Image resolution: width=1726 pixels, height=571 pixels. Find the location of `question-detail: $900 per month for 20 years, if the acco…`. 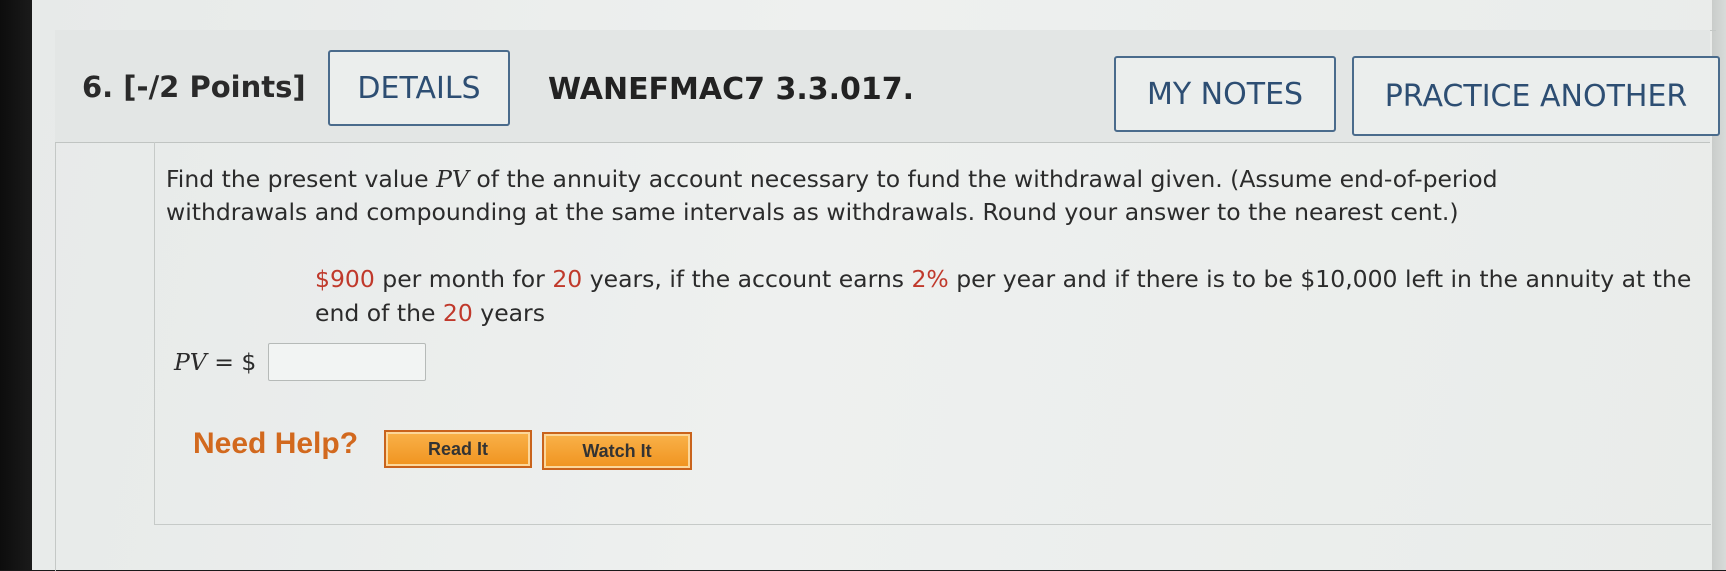

question-detail: $900 per month for 20 years, if the acco… is located at coordinates (1003, 296).